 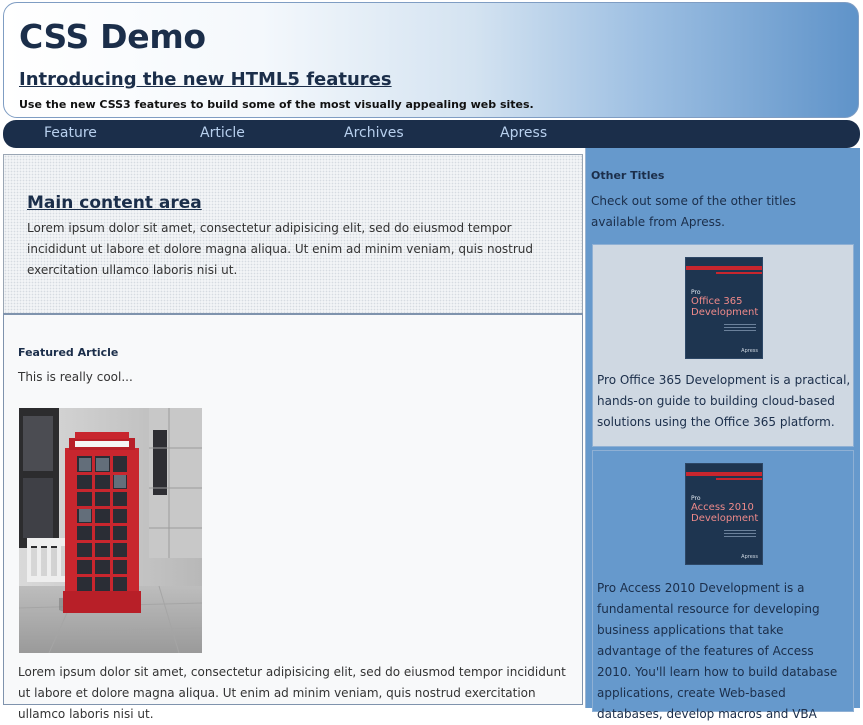 I want to click on site-title: CSS Demo, so click(x=112, y=36).